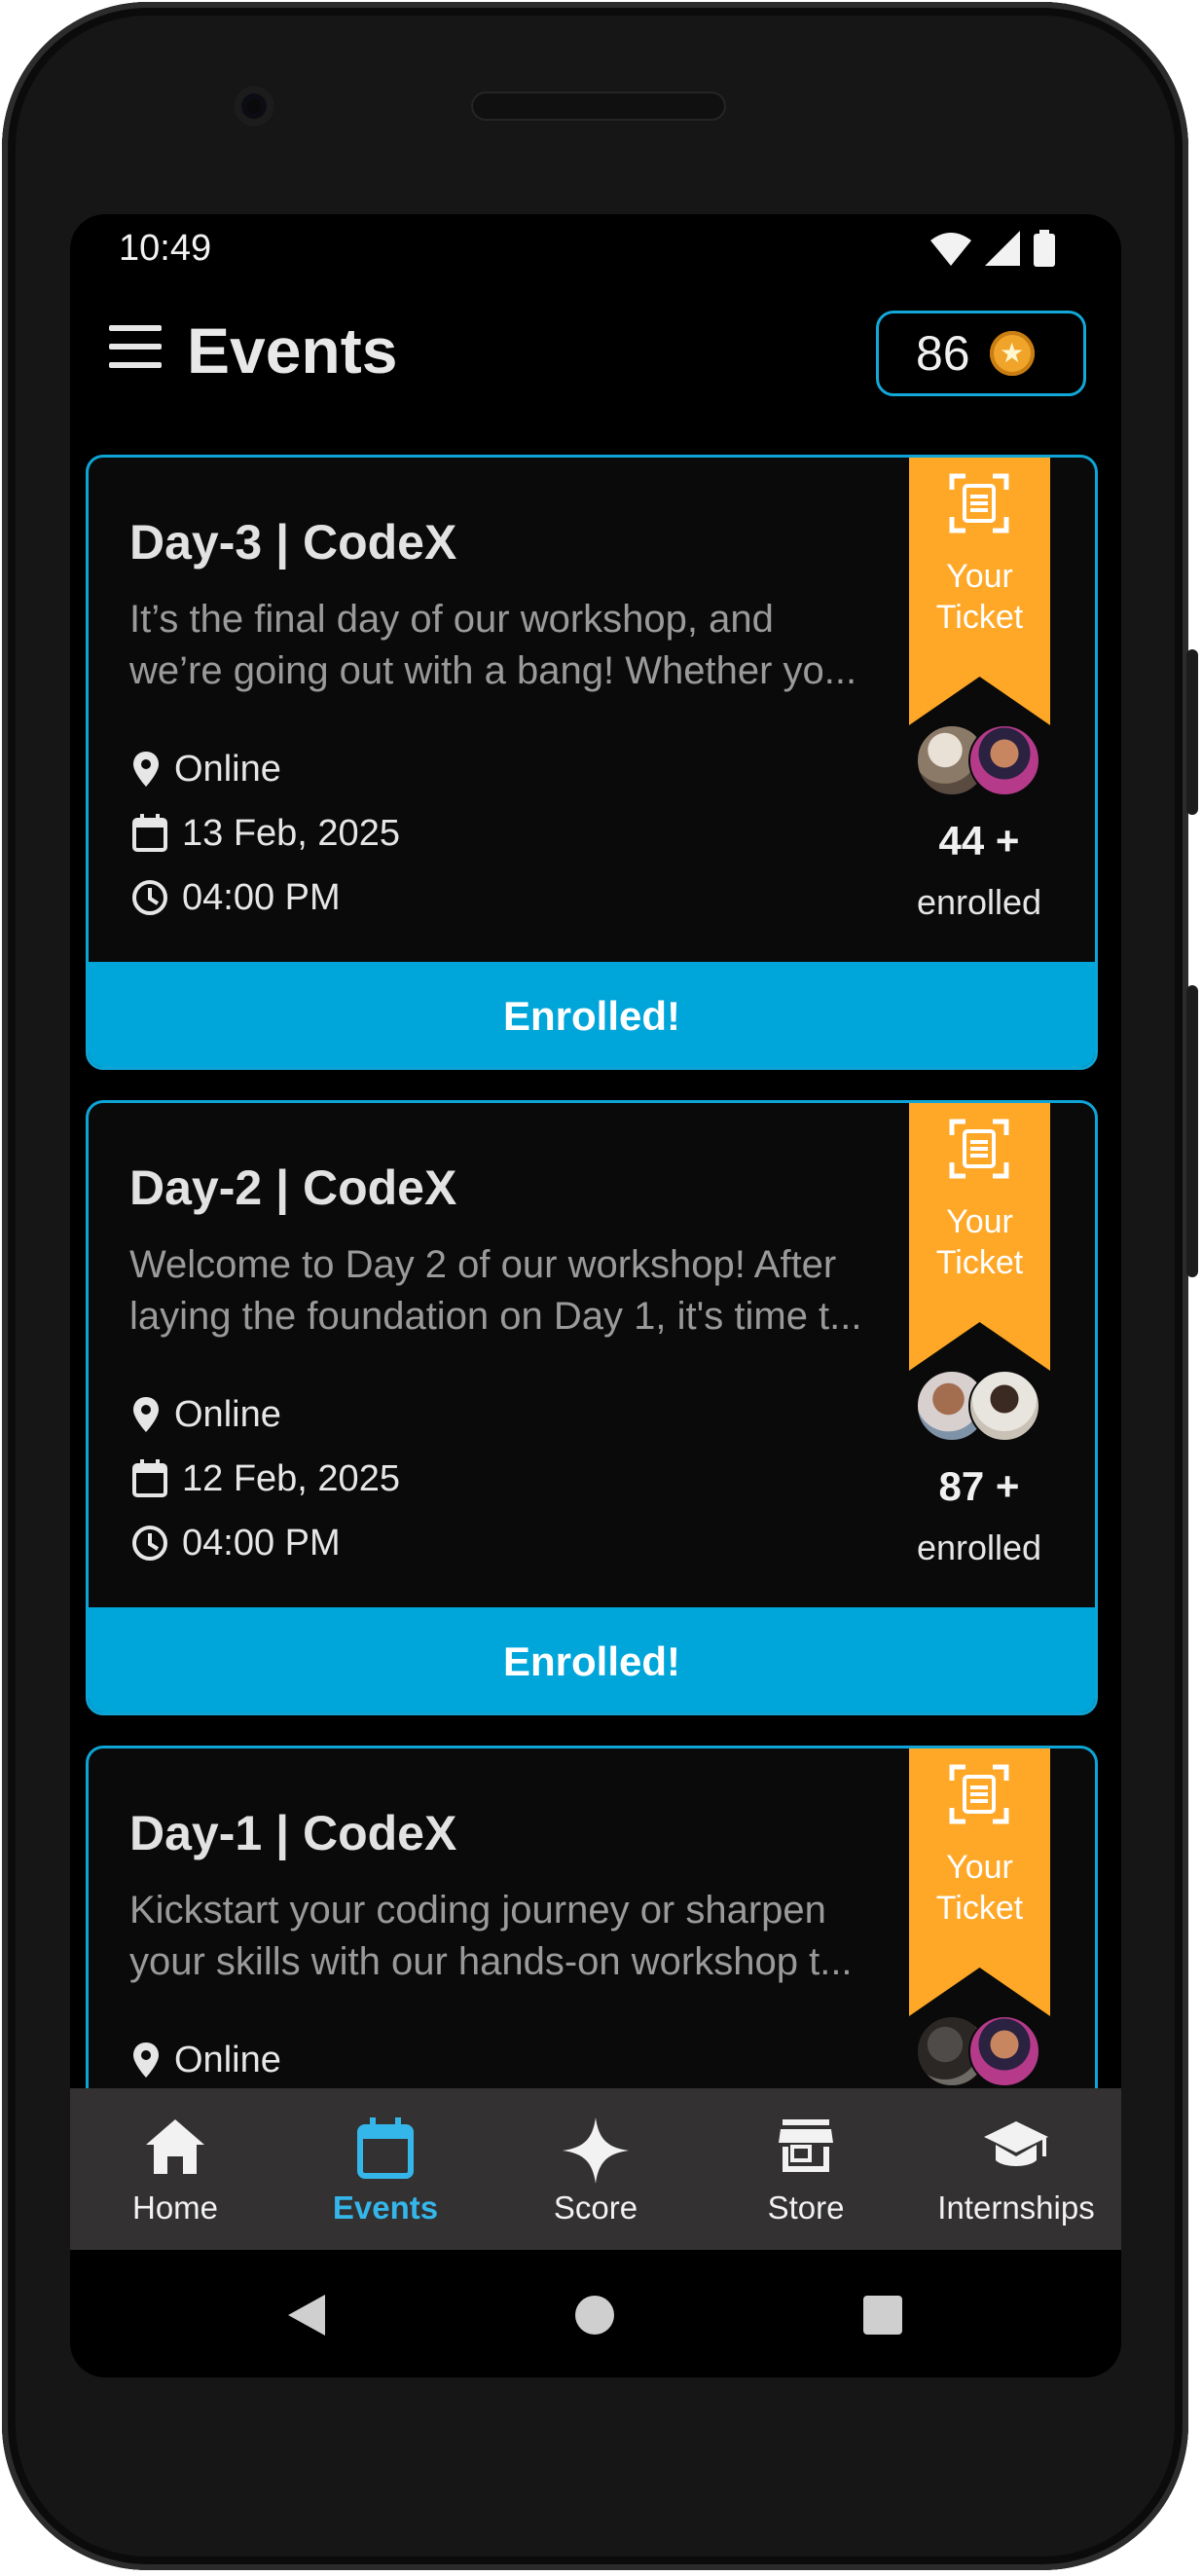 The image size is (1202, 2576). Describe the element at coordinates (254, 106) in the screenshot. I see `front-camera` at that location.